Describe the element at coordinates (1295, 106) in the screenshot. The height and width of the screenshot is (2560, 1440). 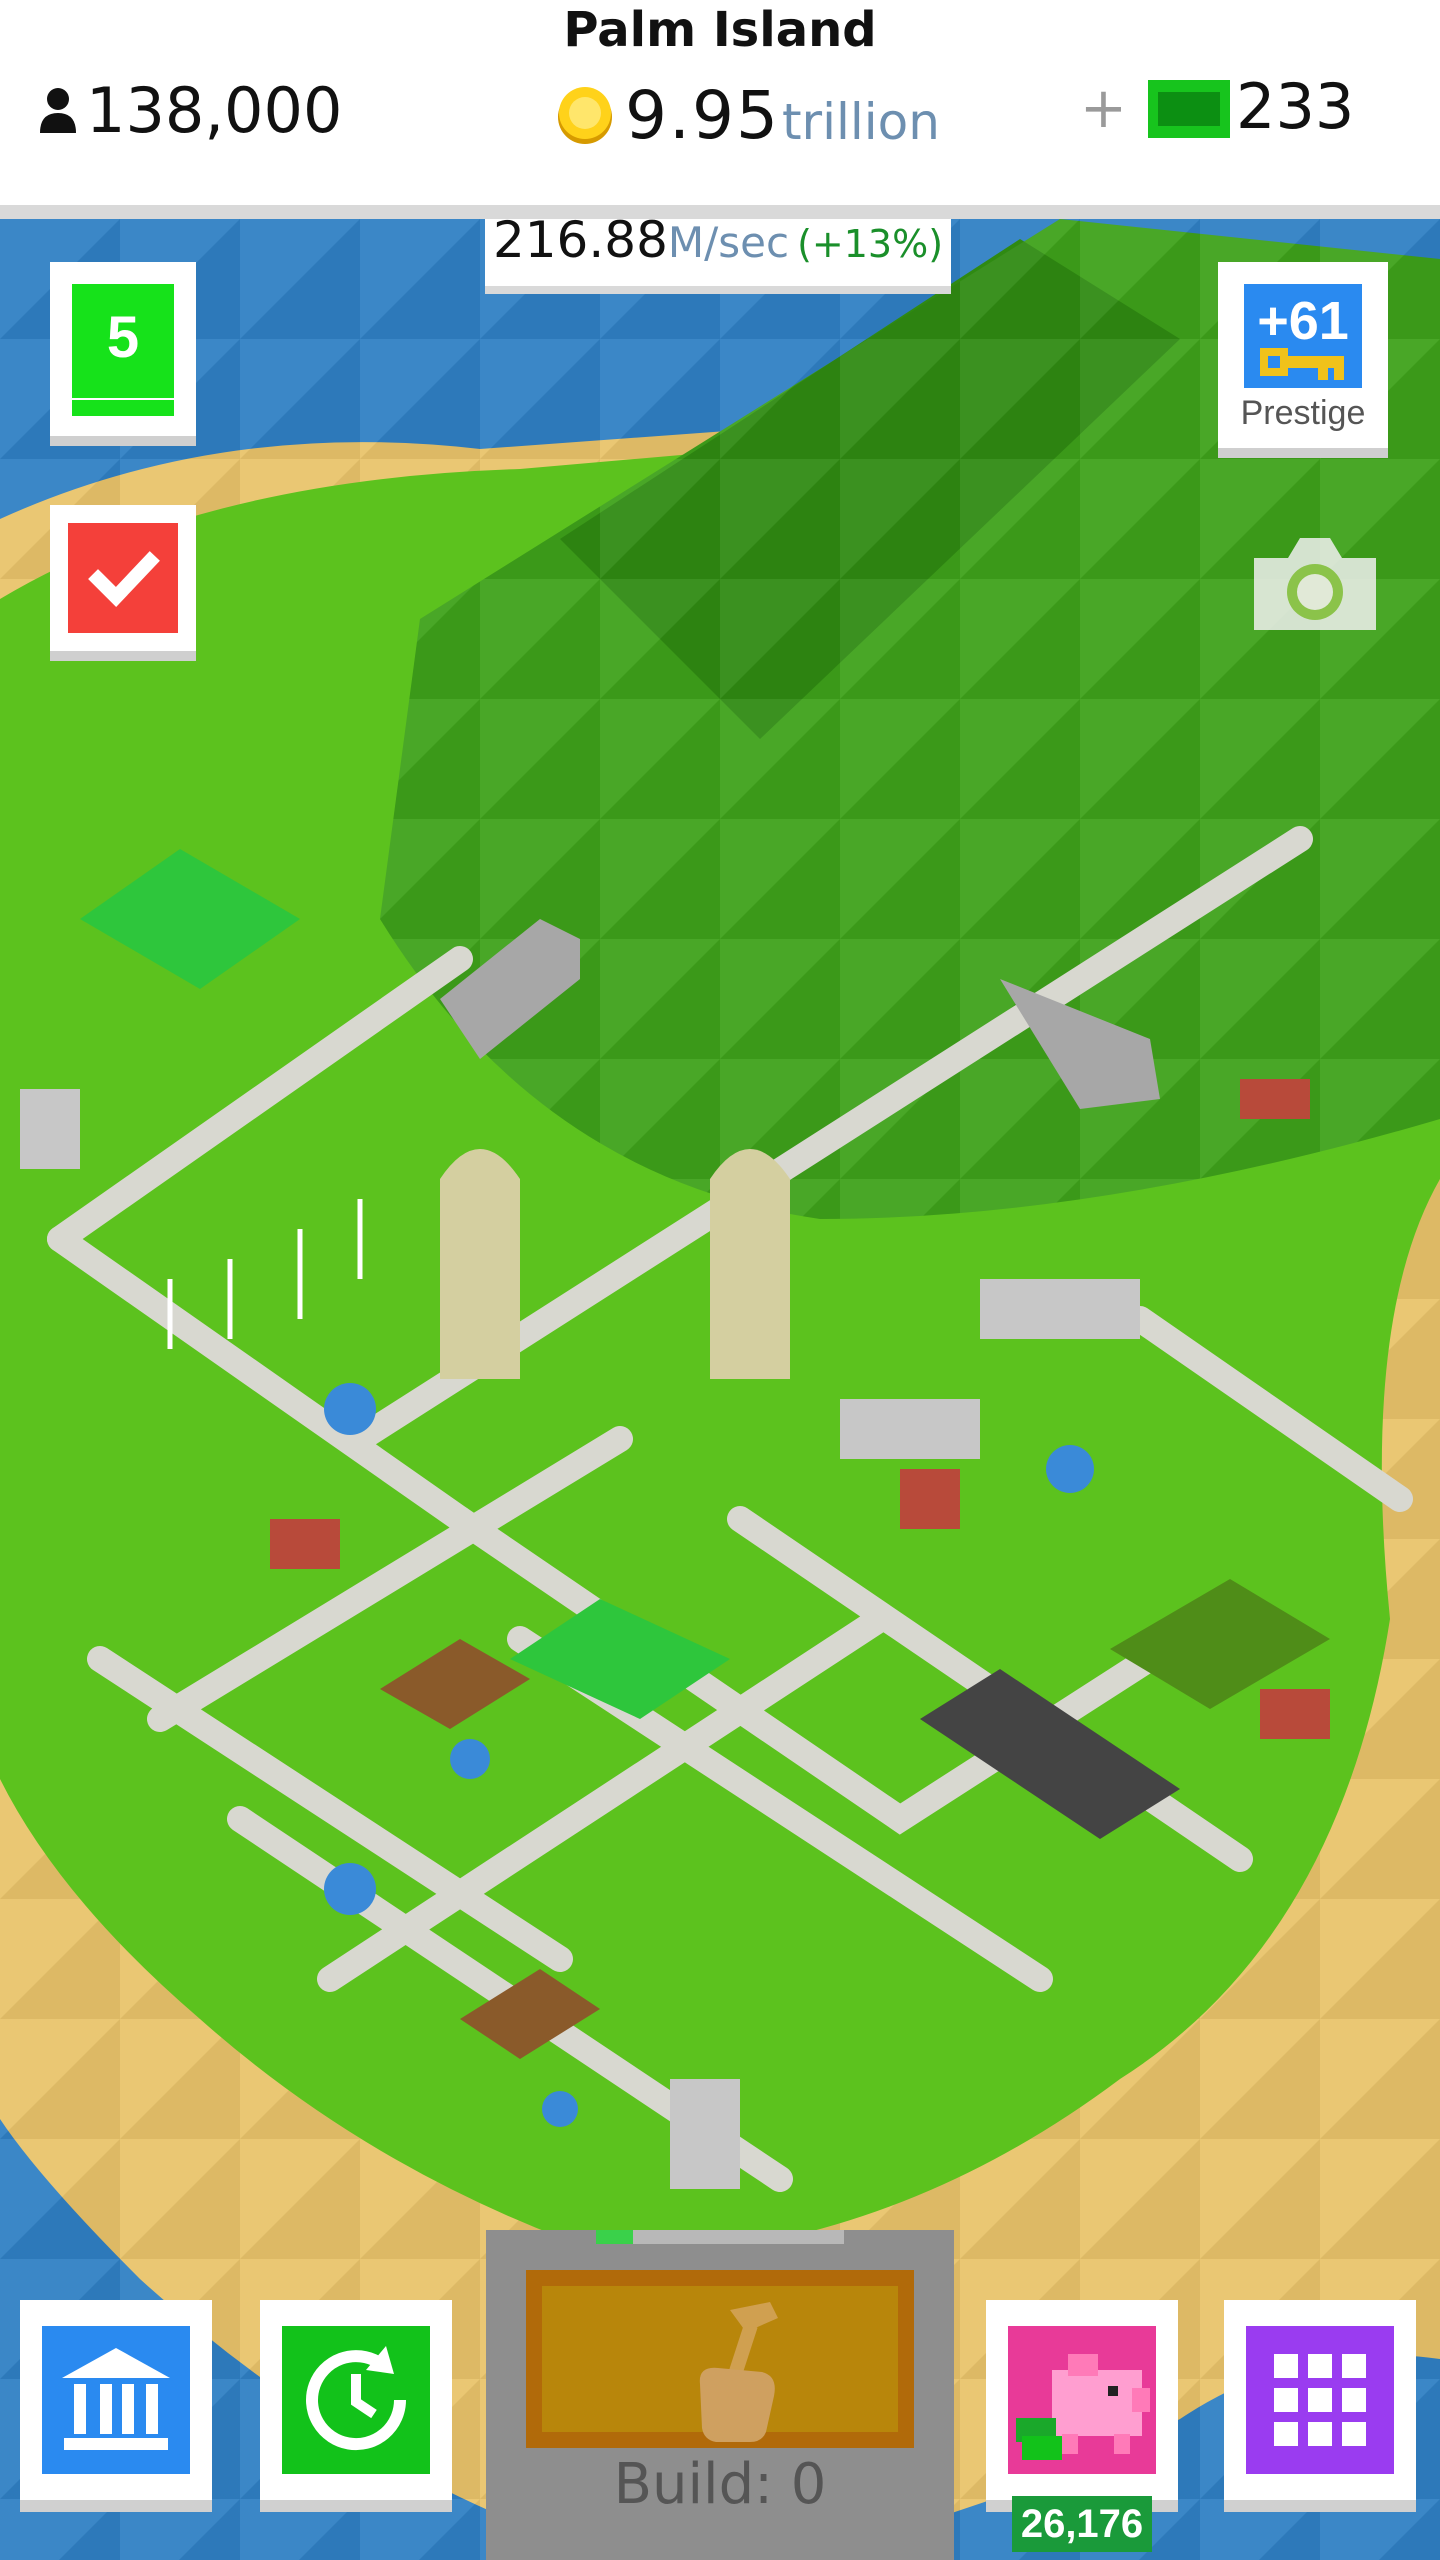
I see `cash-value: 233` at that location.